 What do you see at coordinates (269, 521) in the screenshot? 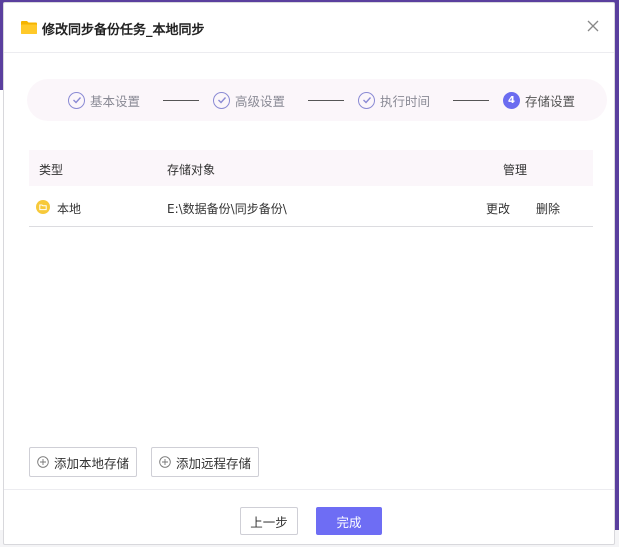
I see `previous-step-button: 上一步` at bounding box center [269, 521].